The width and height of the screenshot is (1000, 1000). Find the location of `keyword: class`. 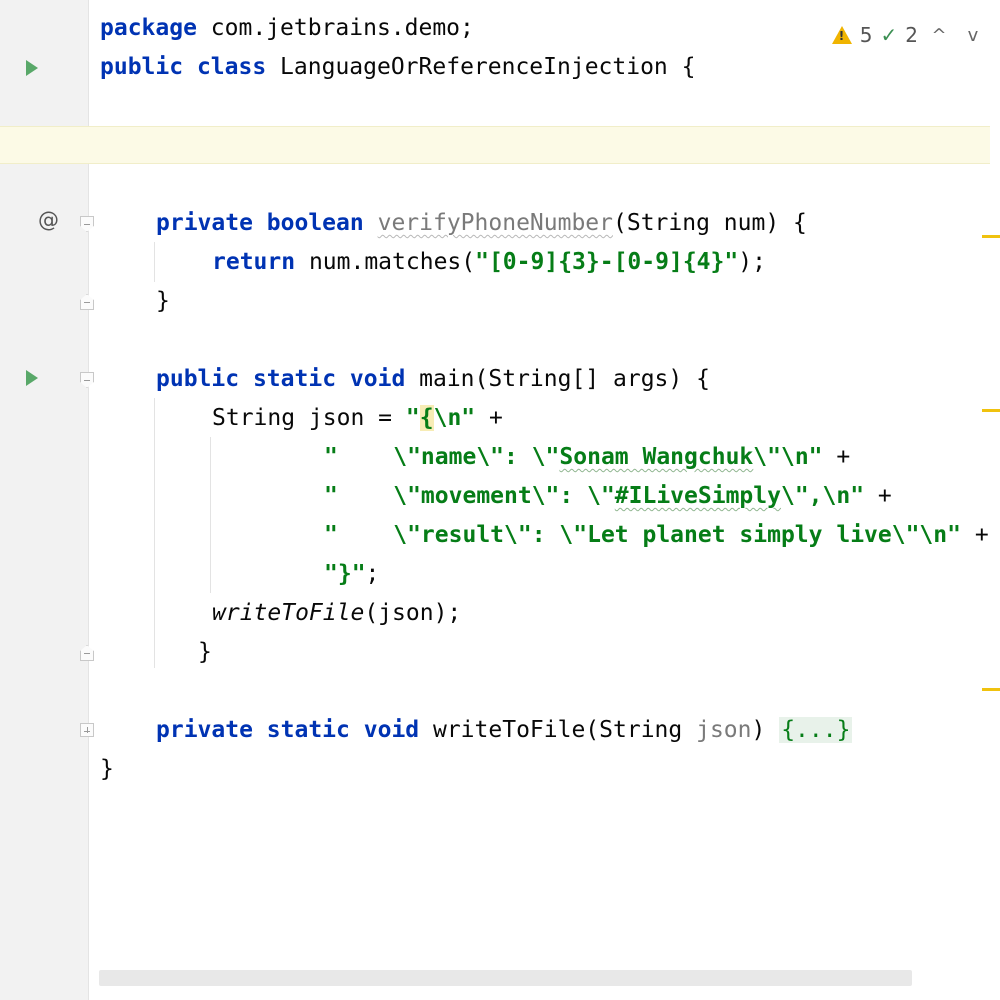

keyword: class is located at coordinates (231, 67).